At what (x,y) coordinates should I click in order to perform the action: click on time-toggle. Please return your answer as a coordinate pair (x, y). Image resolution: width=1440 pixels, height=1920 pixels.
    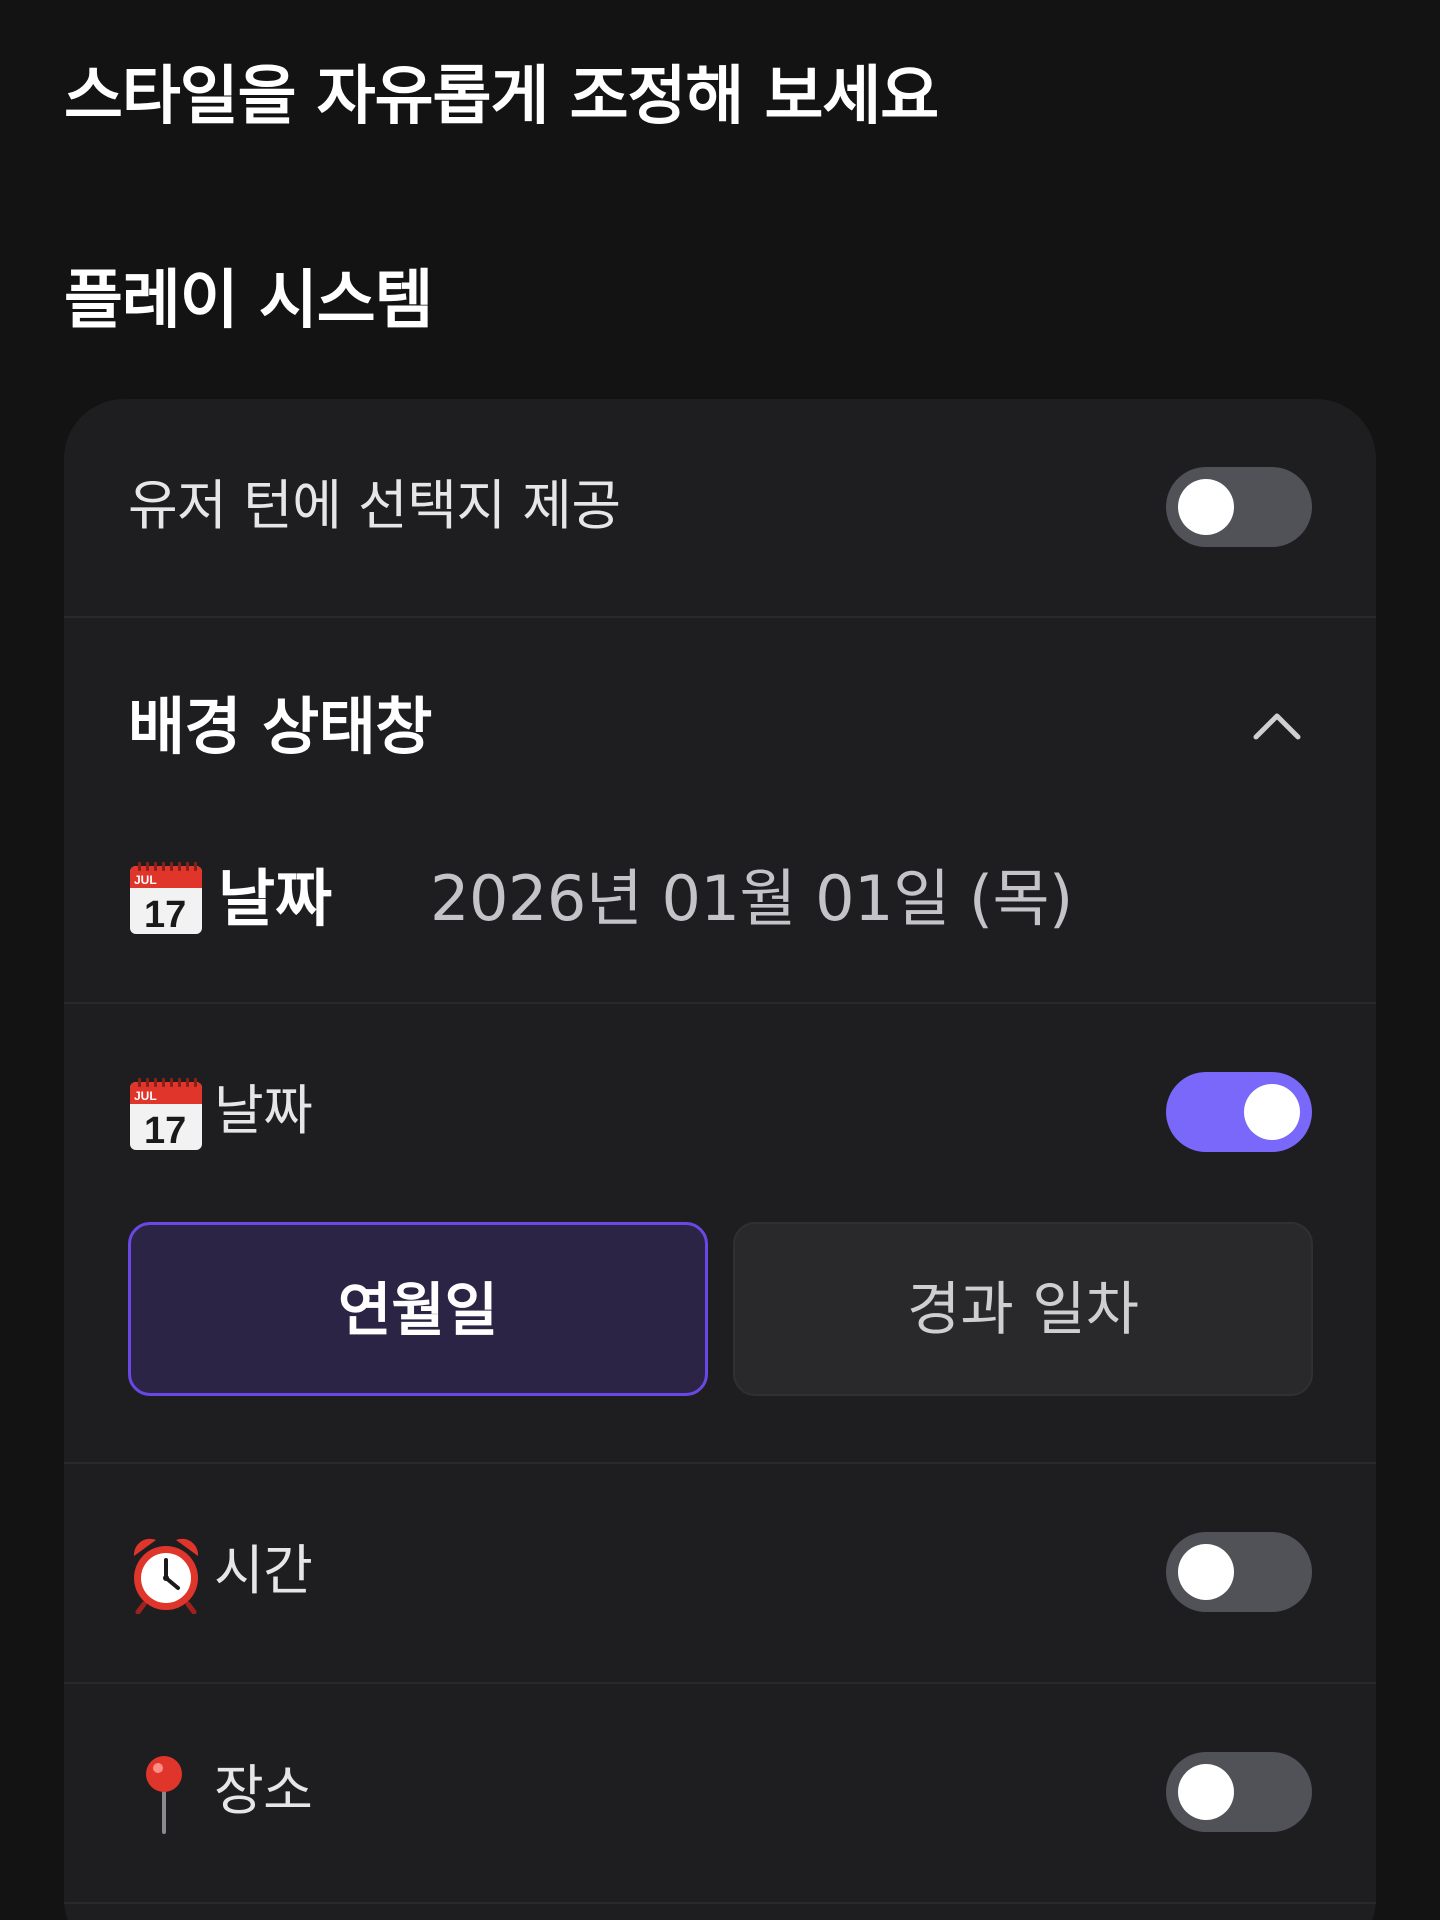
    Looking at the image, I should click on (1239, 1572).